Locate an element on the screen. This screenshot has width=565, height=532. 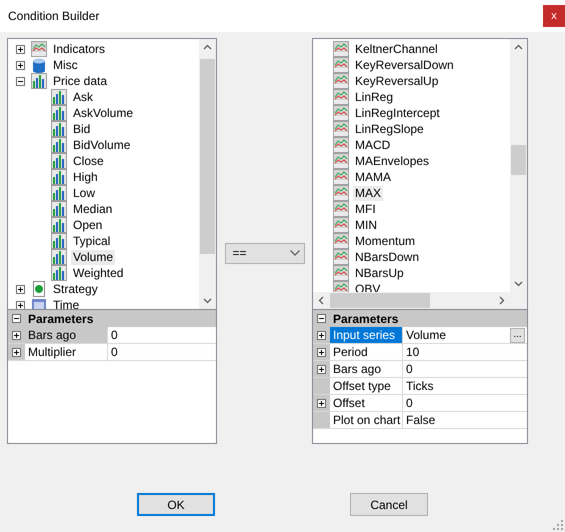
tree-item: KeyReversalDown is located at coordinates (404, 65).